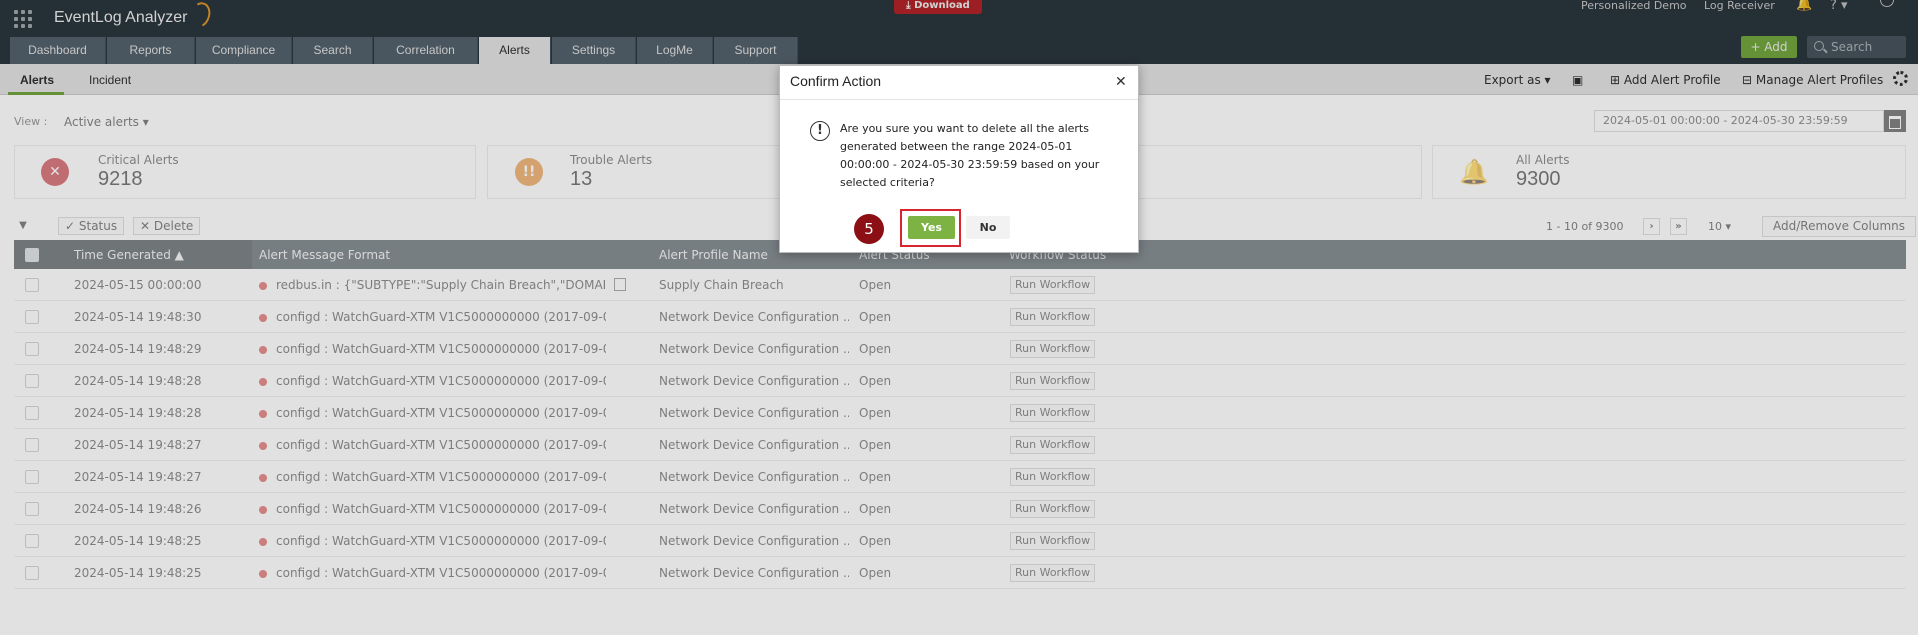 The image size is (1918, 635). I want to click on yes-button: Yes, so click(931, 227).